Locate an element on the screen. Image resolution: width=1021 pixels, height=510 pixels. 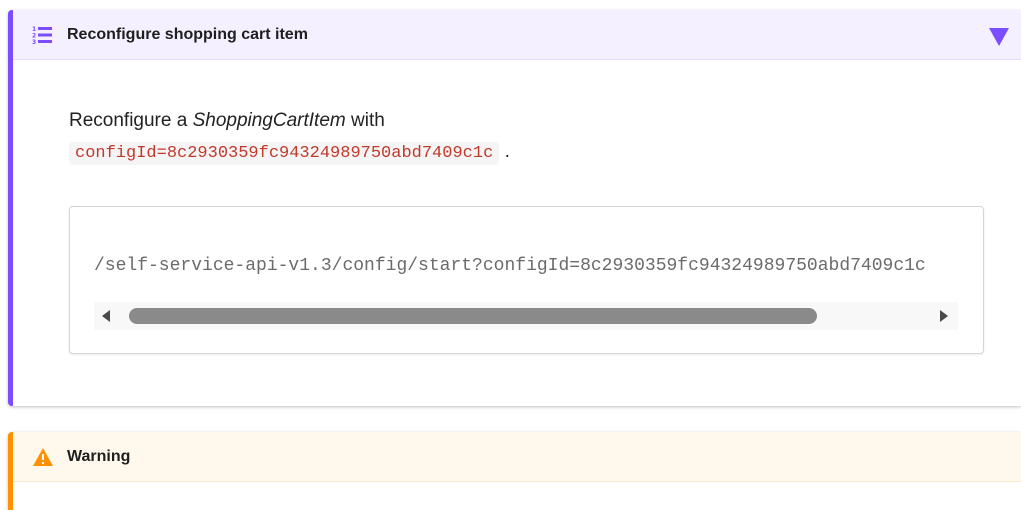
example-admonition-title: Reconfigure shopping cart item is located at coordinates (187, 34).